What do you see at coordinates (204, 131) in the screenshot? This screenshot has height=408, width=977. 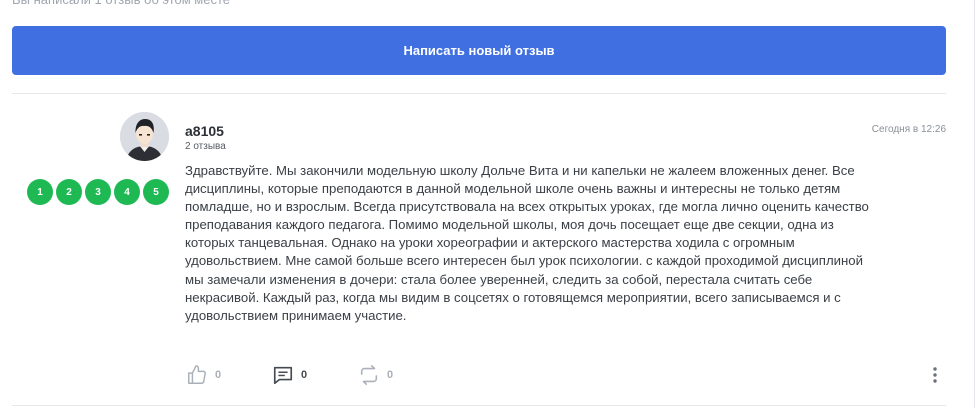 I see `review-author-name: a8105` at bounding box center [204, 131].